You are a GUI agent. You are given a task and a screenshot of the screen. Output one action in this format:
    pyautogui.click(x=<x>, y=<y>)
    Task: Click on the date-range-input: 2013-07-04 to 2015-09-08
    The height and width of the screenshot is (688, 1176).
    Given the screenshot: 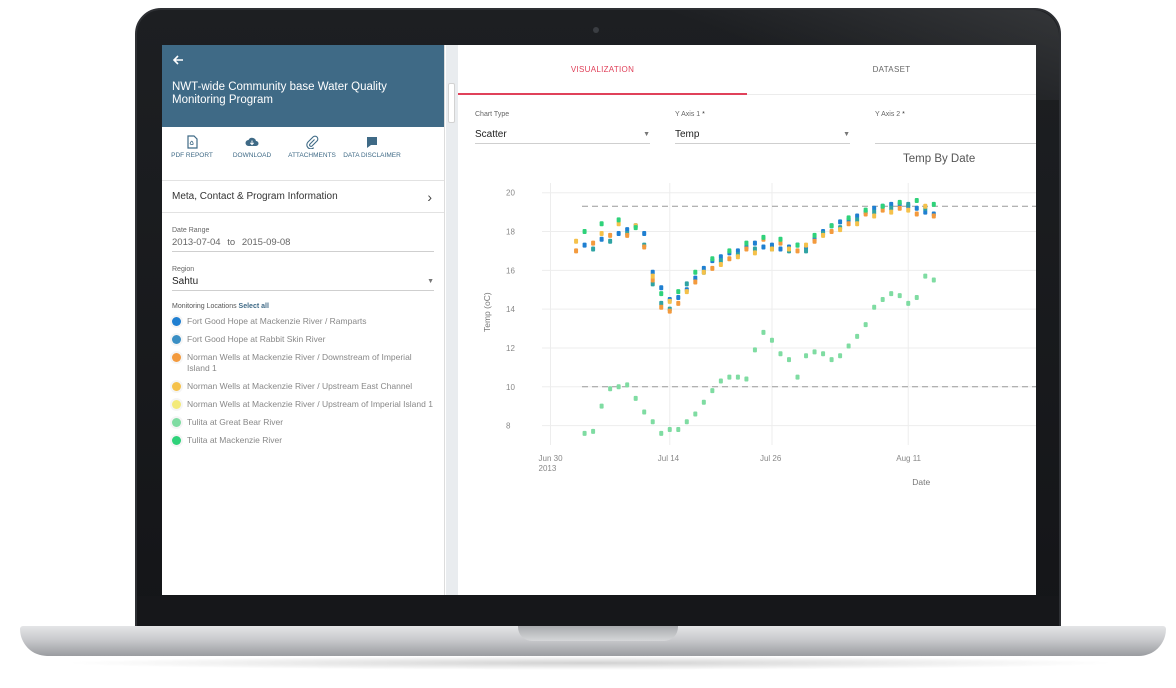 What is the action you would take?
    pyautogui.click(x=303, y=243)
    